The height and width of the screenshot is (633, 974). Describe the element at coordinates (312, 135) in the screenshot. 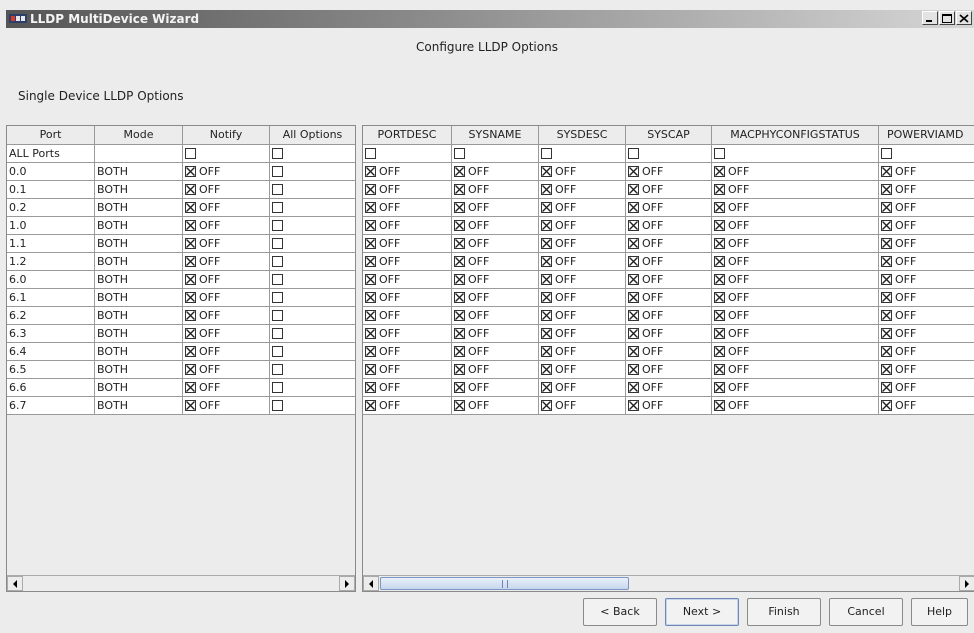

I see `column-header: All Options` at that location.